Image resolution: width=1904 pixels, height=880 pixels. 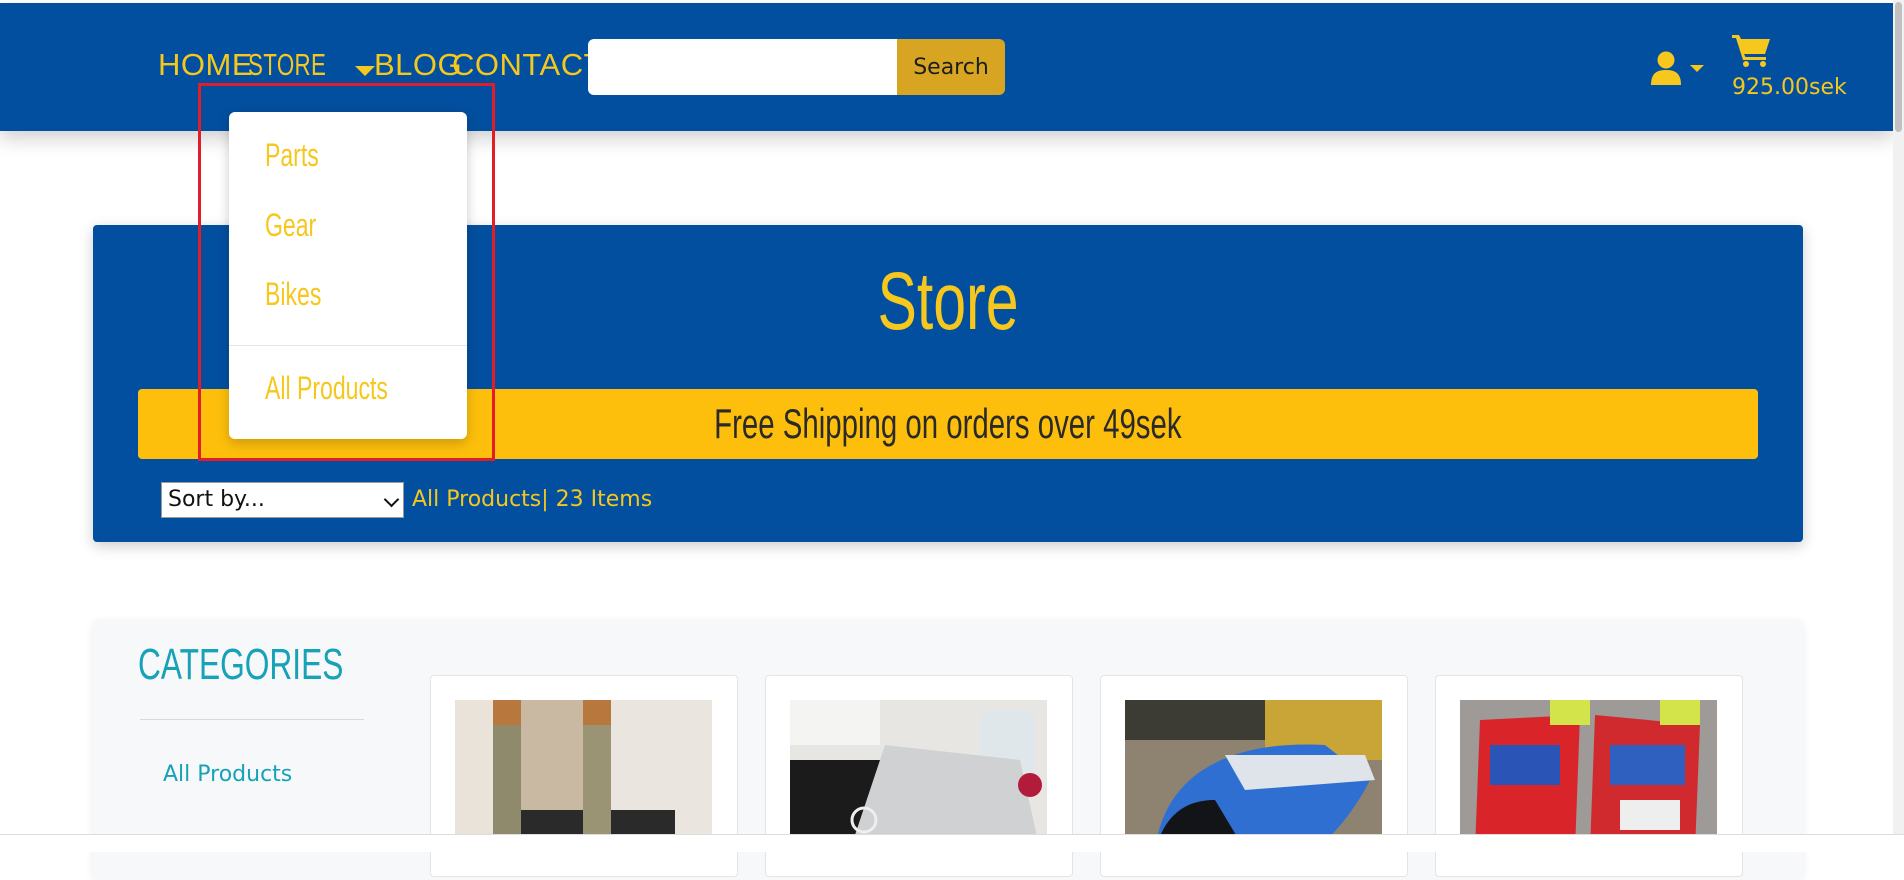 What do you see at coordinates (350, 388) in the screenshot?
I see `dropdown-item-all-products: All Products` at bounding box center [350, 388].